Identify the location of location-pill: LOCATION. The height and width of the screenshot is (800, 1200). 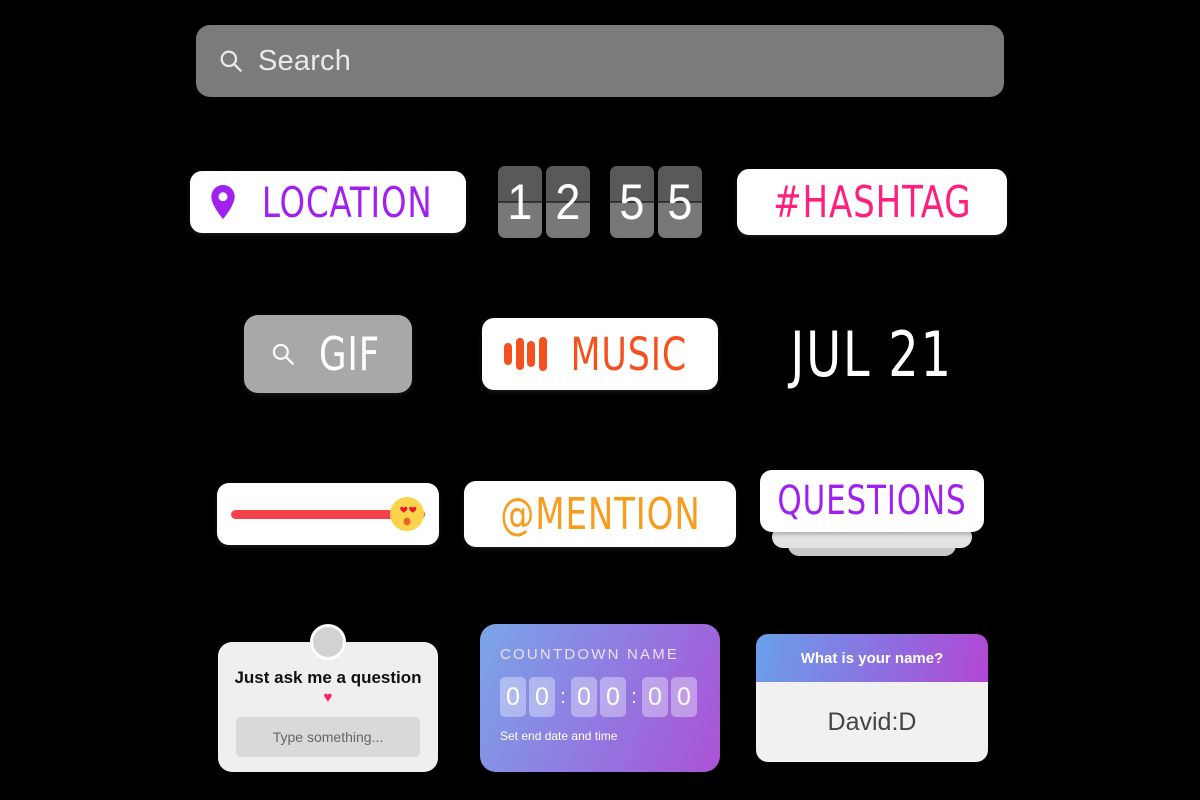
(328, 202).